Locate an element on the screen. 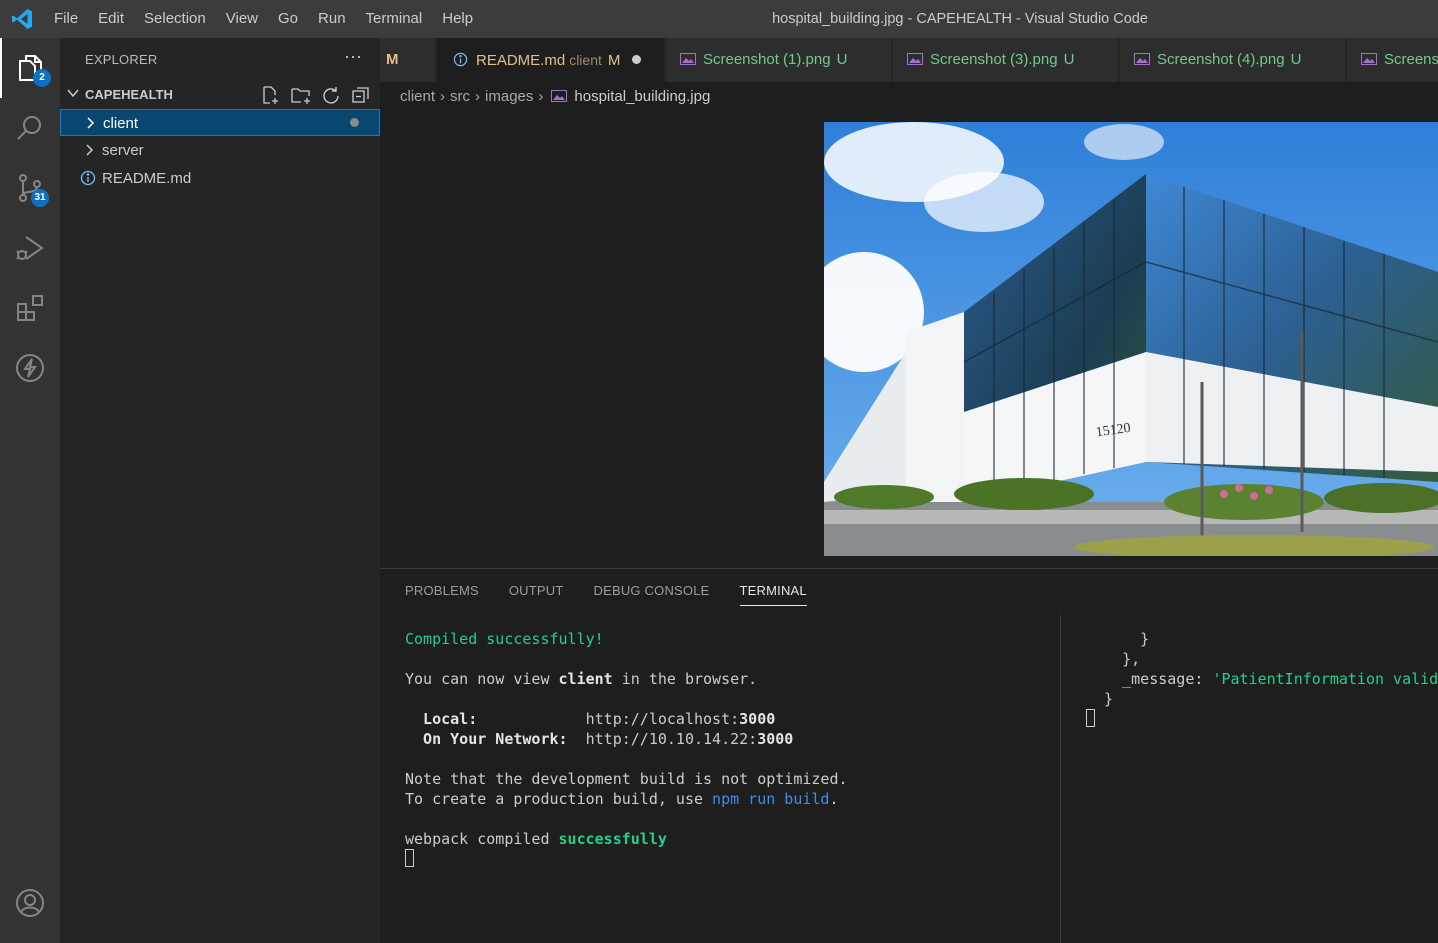 This screenshot has height=943, width=1438. terminal-text: _message: is located at coordinates (1149, 679).